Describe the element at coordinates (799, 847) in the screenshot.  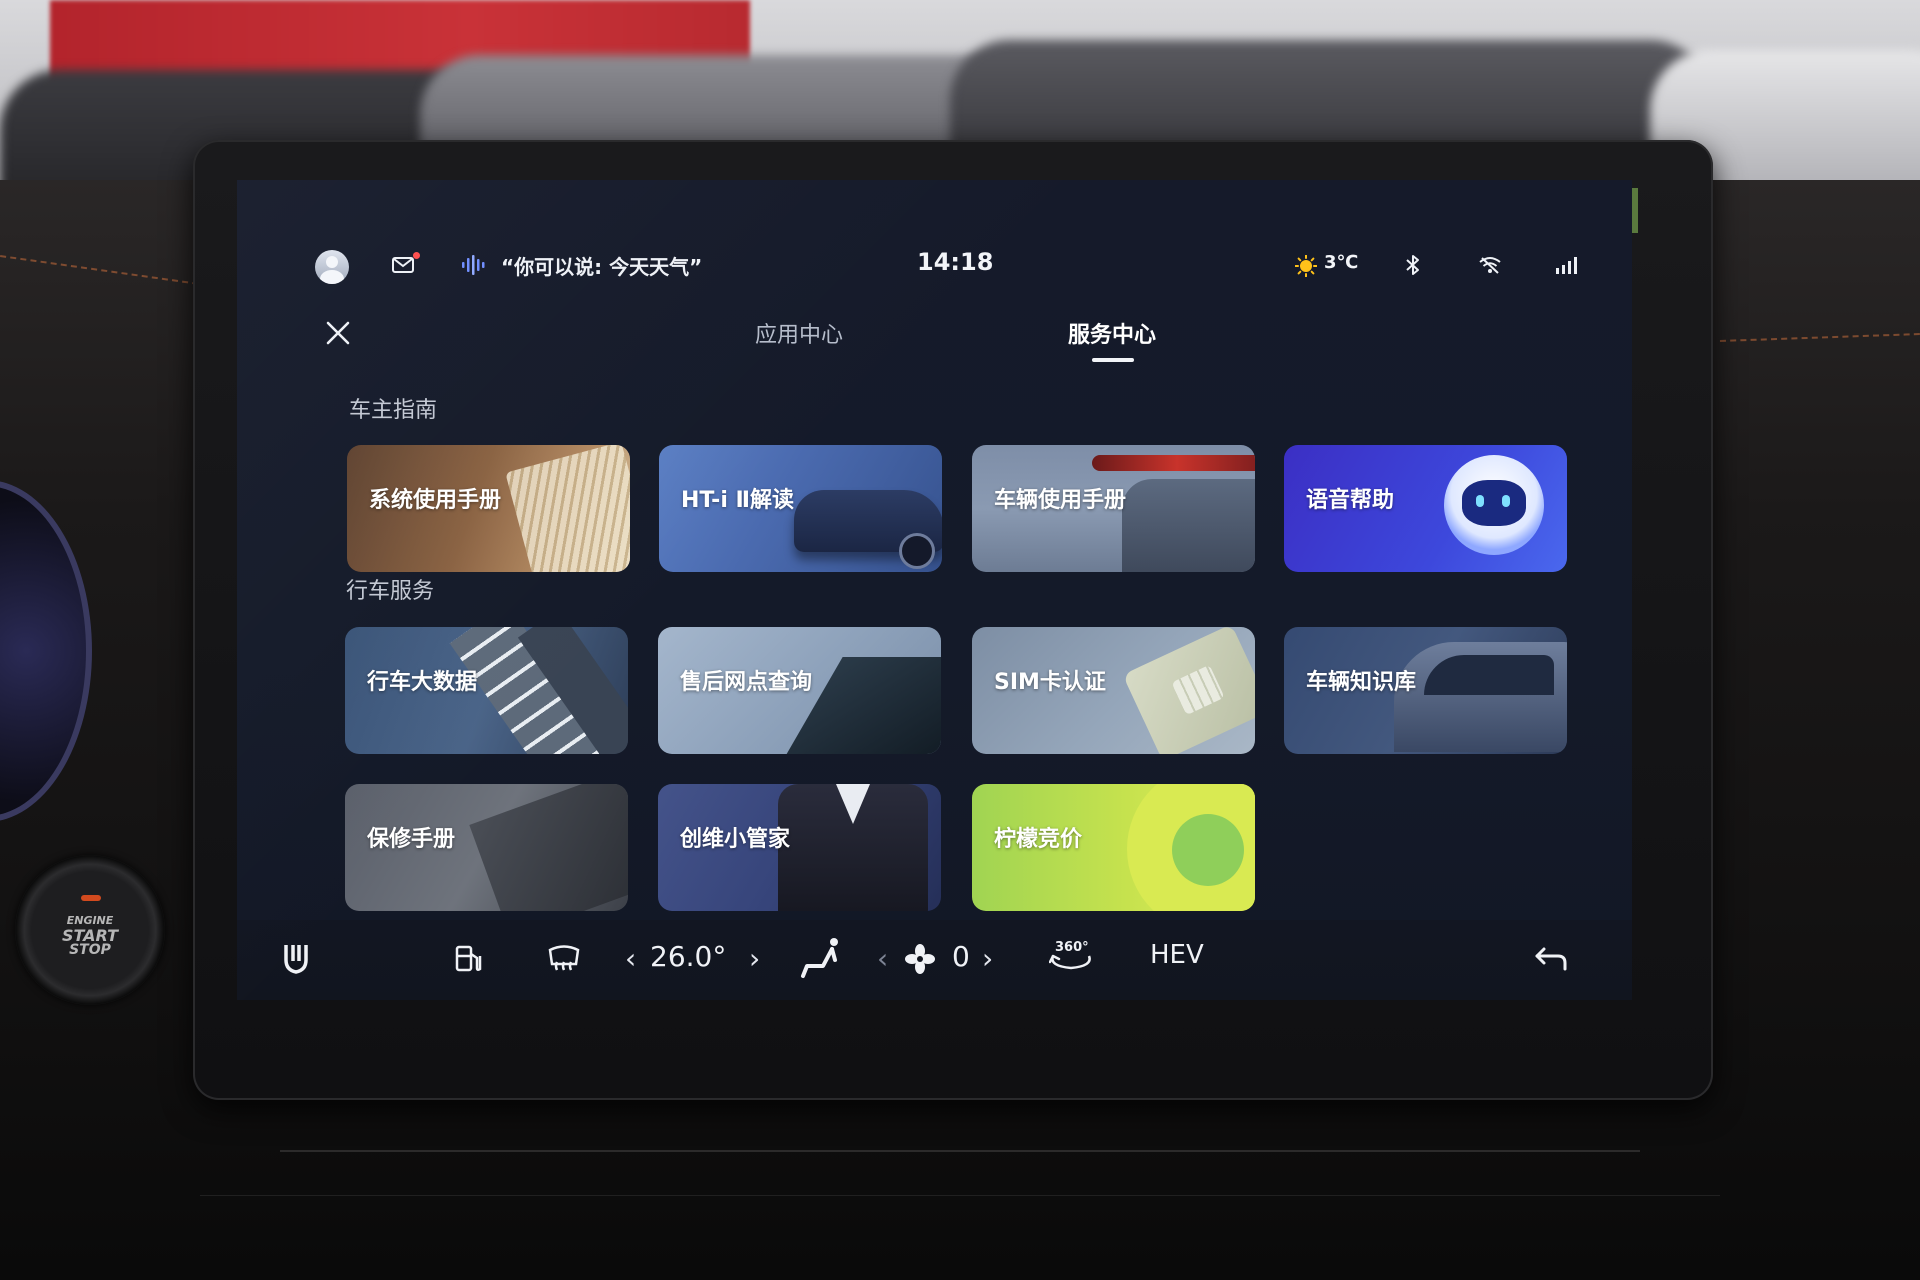
I see `card-skyworth-butler: 创维小管家` at that location.